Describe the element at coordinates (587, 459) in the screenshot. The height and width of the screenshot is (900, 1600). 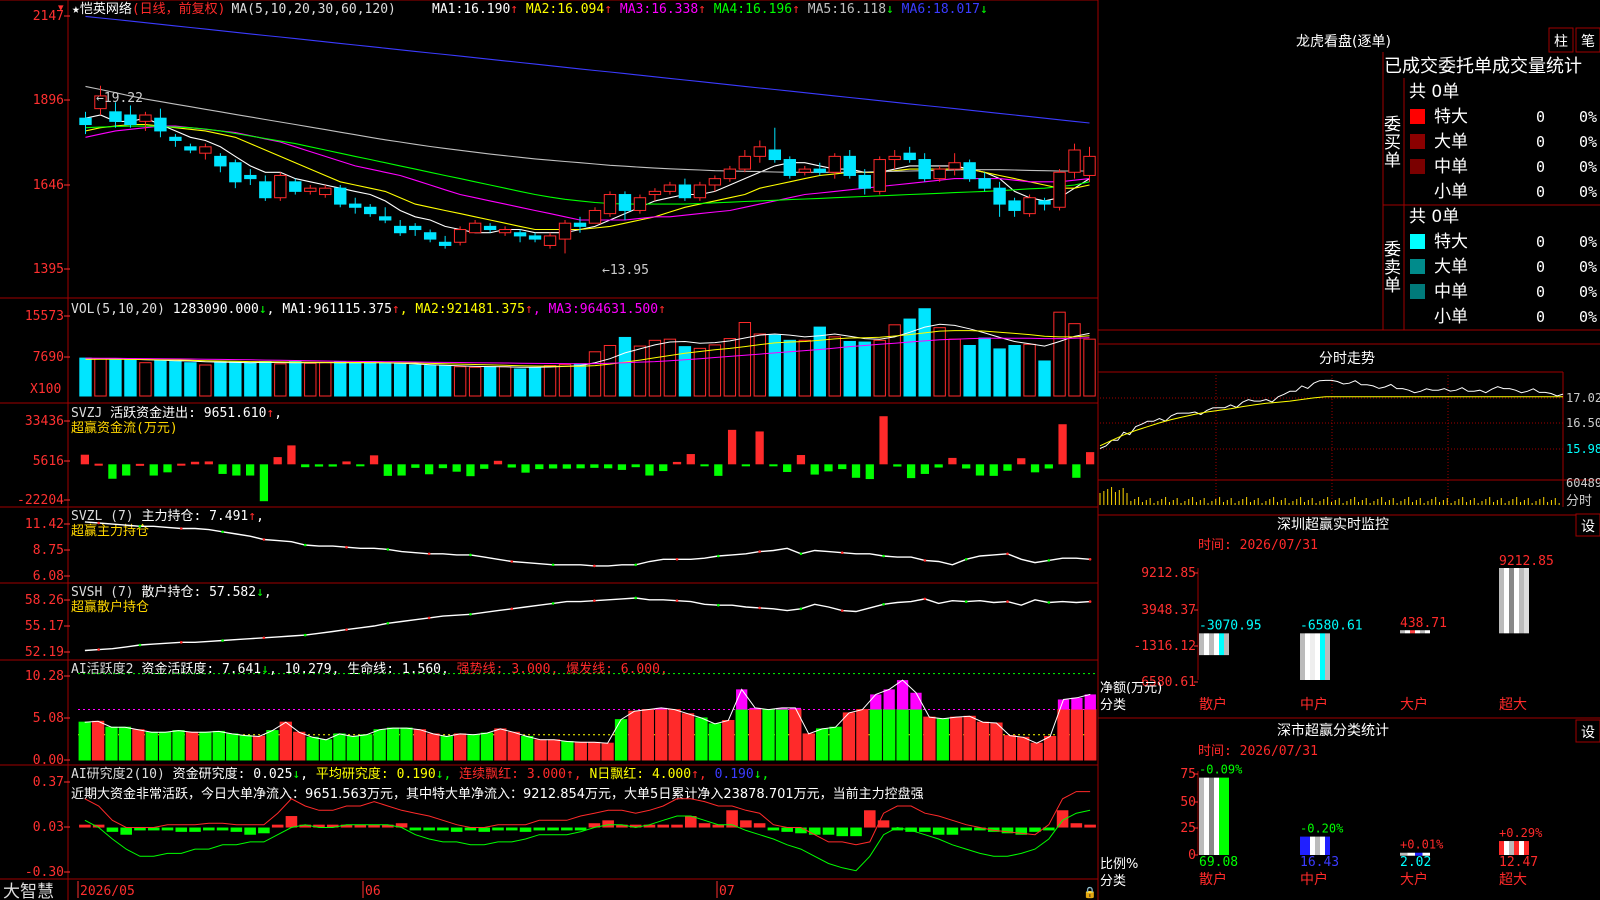
I see `svzj-bars` at that location.